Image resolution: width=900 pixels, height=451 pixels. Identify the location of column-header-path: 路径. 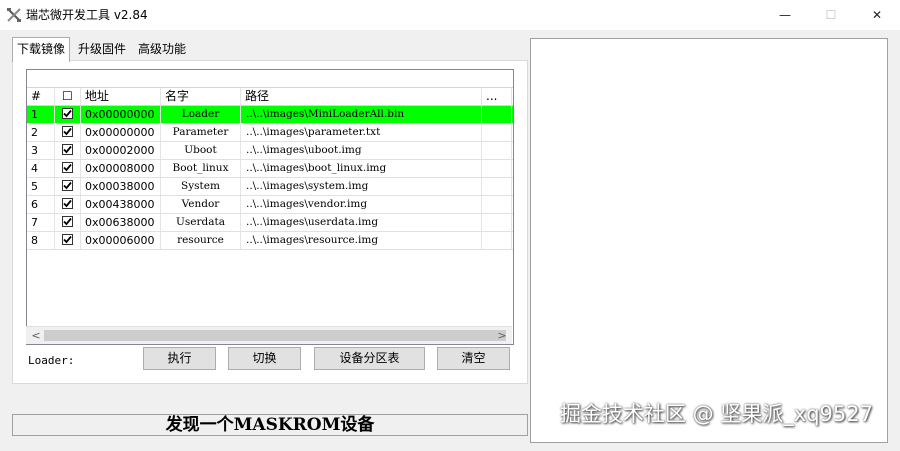
(361, 96).